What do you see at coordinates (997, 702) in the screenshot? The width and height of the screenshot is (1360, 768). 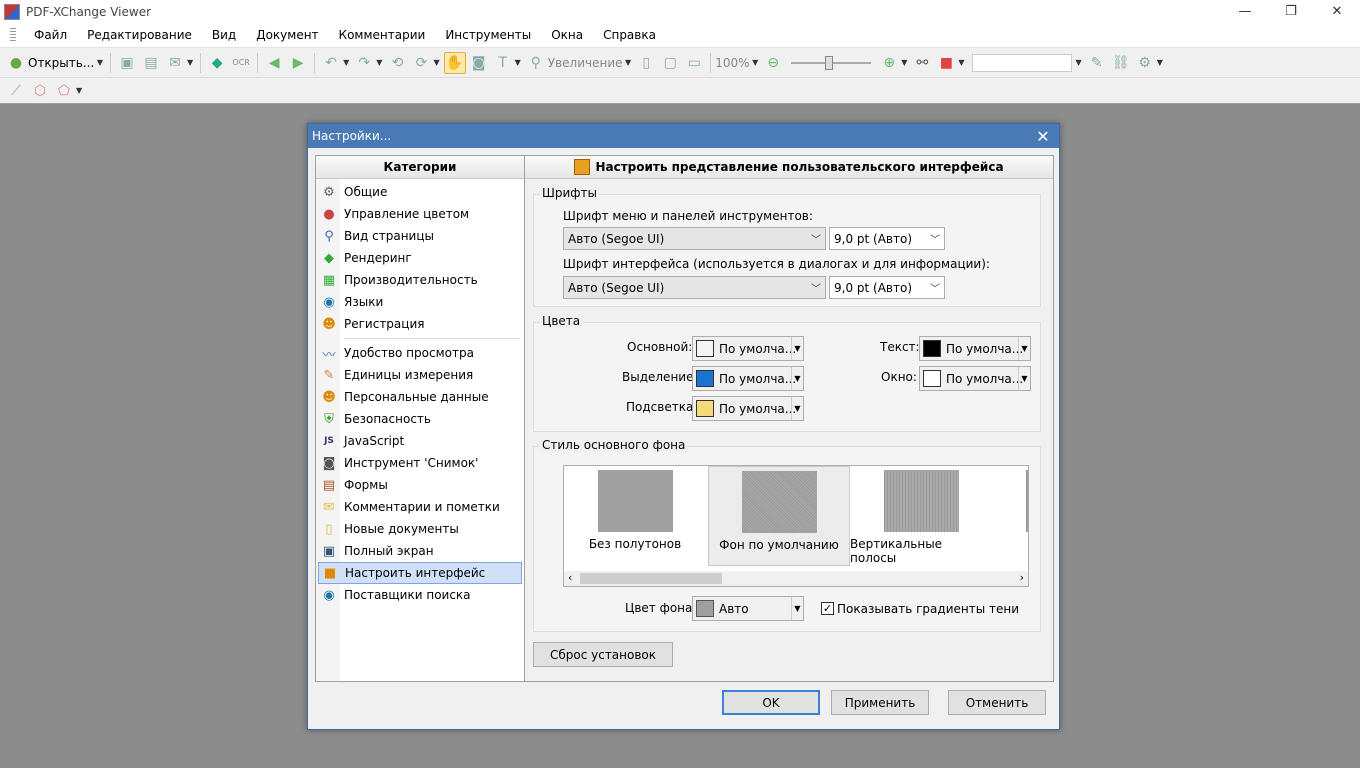 I see `cancel-button: Отменить` at bounding box center [997, 702].